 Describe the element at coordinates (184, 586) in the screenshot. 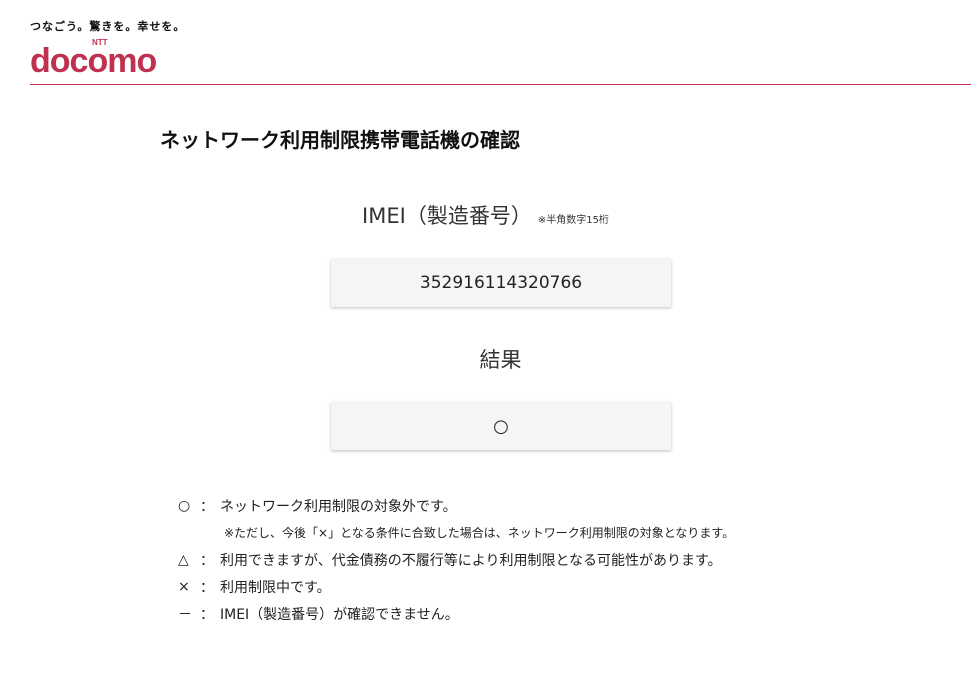

I see `legend-symbol: ×` at that location.